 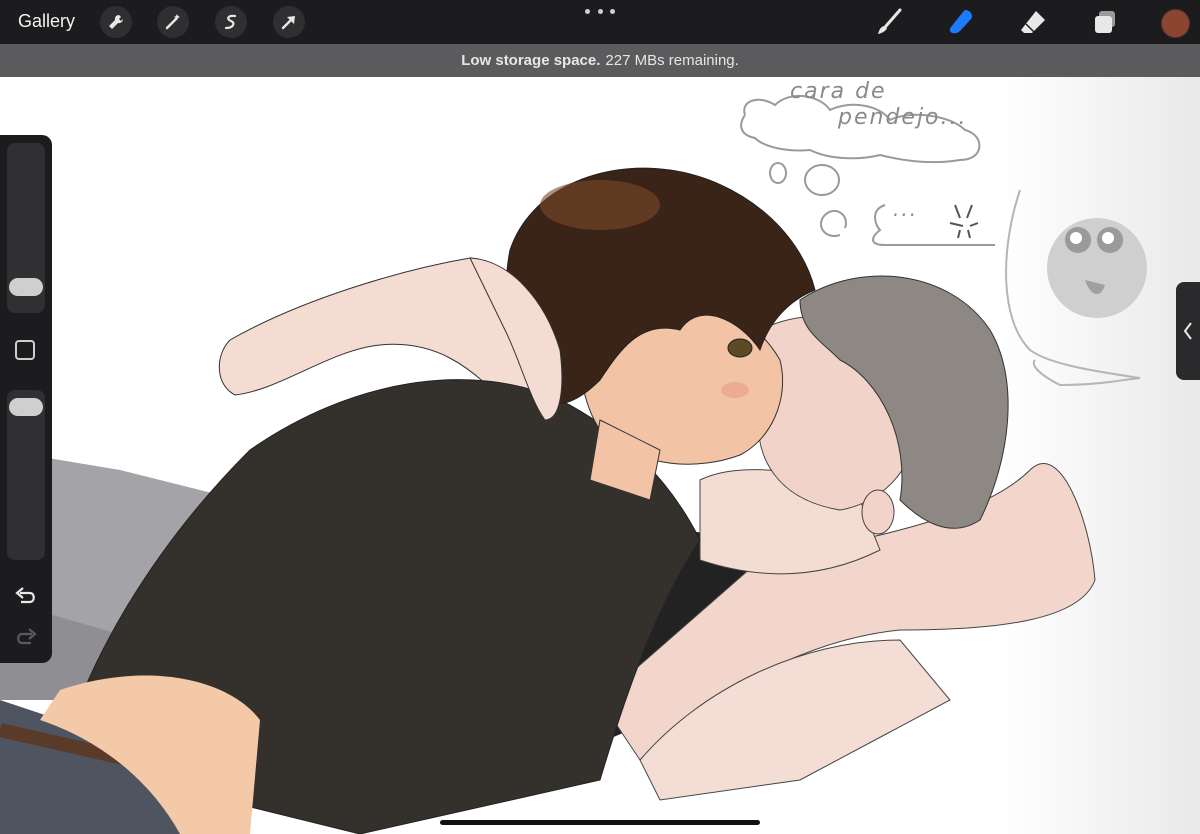 What do you see at coordinates (46, 21) in the screenshot?
I see `gallery-button: Gallery` at bounding box center [46, 21].